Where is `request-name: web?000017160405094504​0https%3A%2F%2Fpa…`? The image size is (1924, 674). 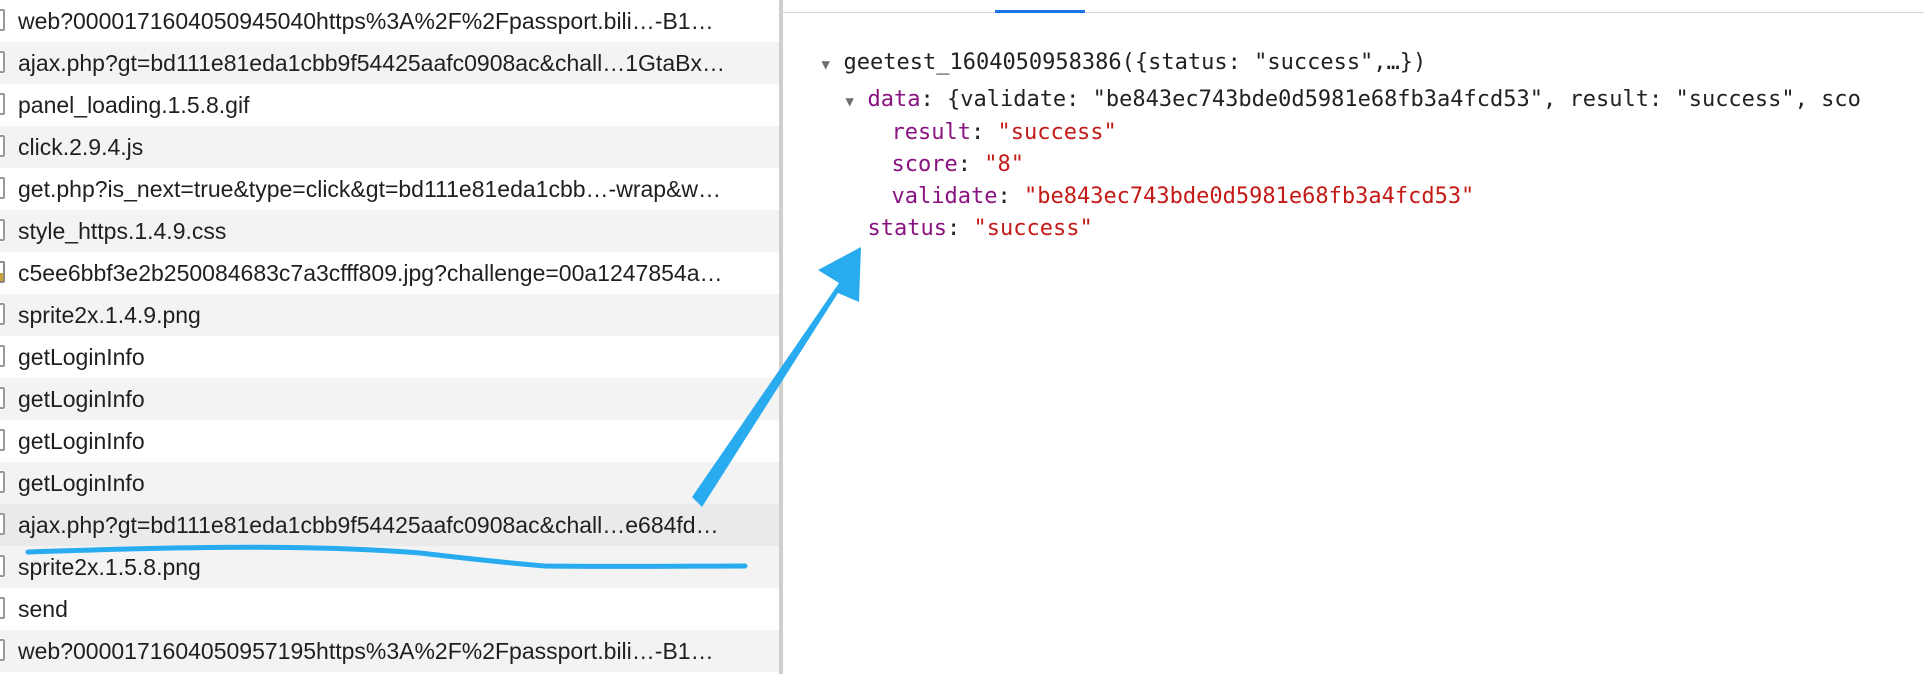
request-name: web?000017160405094504​0https%3A%2F%2Fpa… is located at coordinates (366, 21).